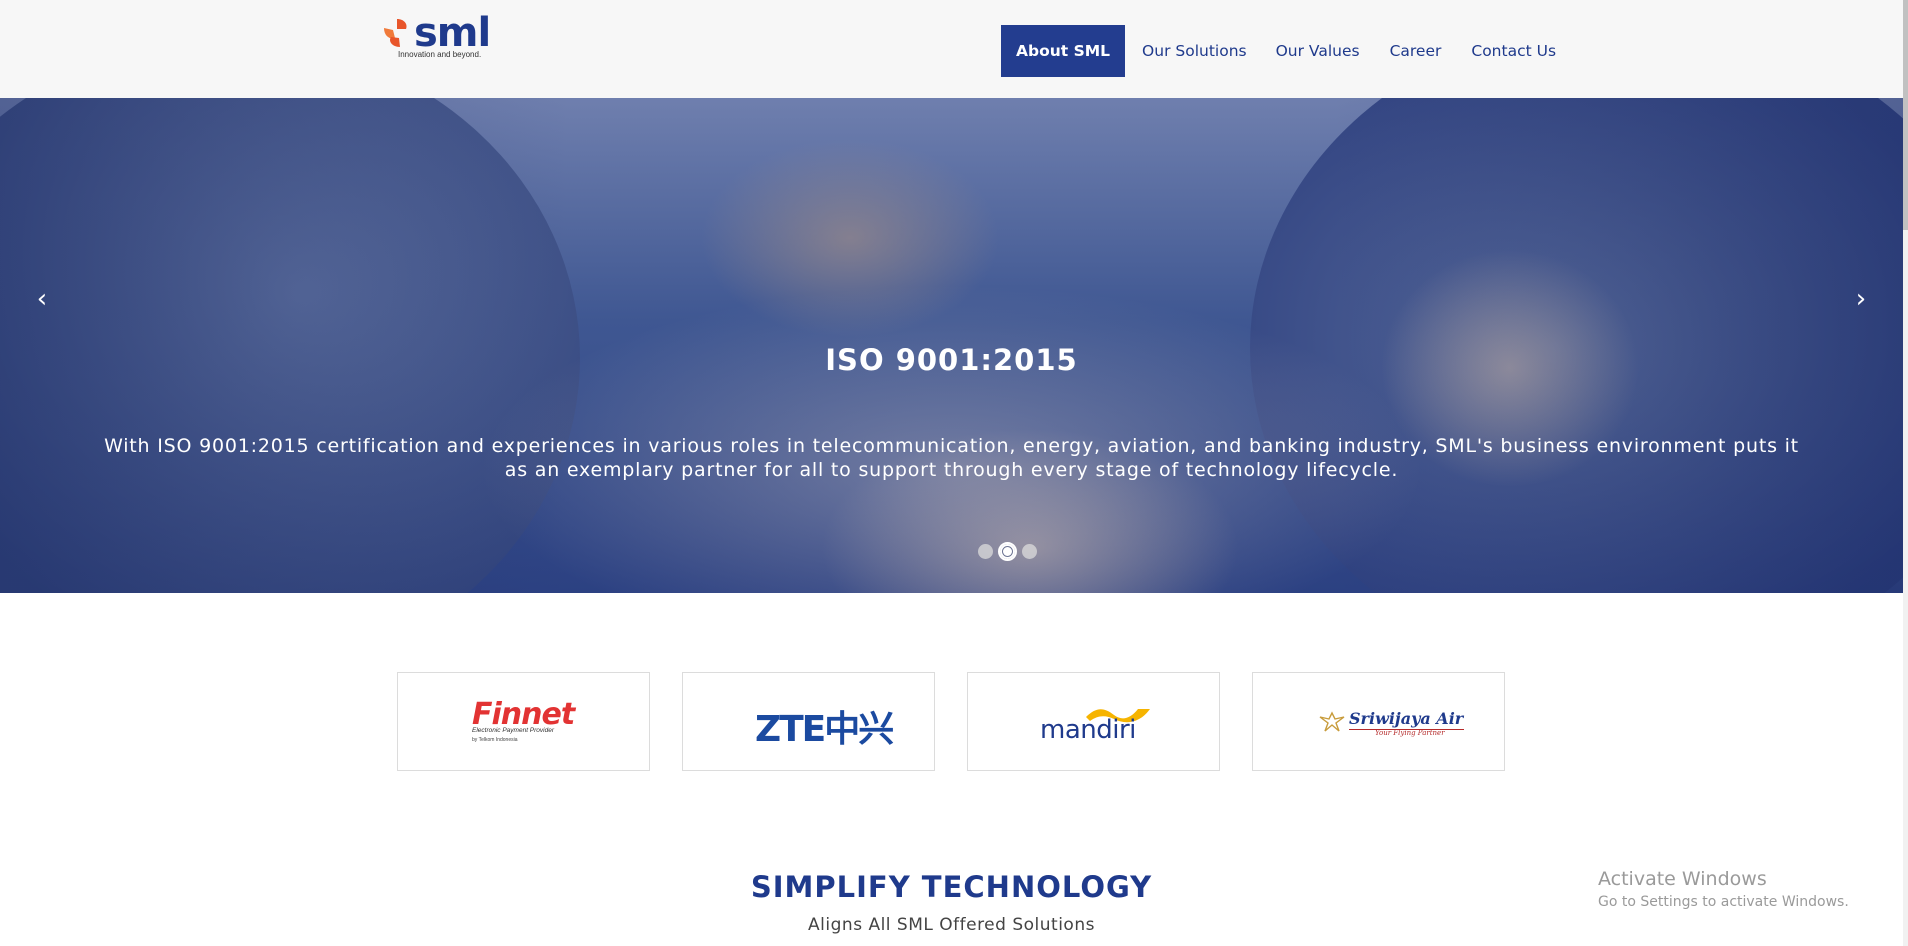 The height and width of the screenshot is (946, 1908). I want to click on nav-our-solutions: Our Solutions, so click(1193, 51).